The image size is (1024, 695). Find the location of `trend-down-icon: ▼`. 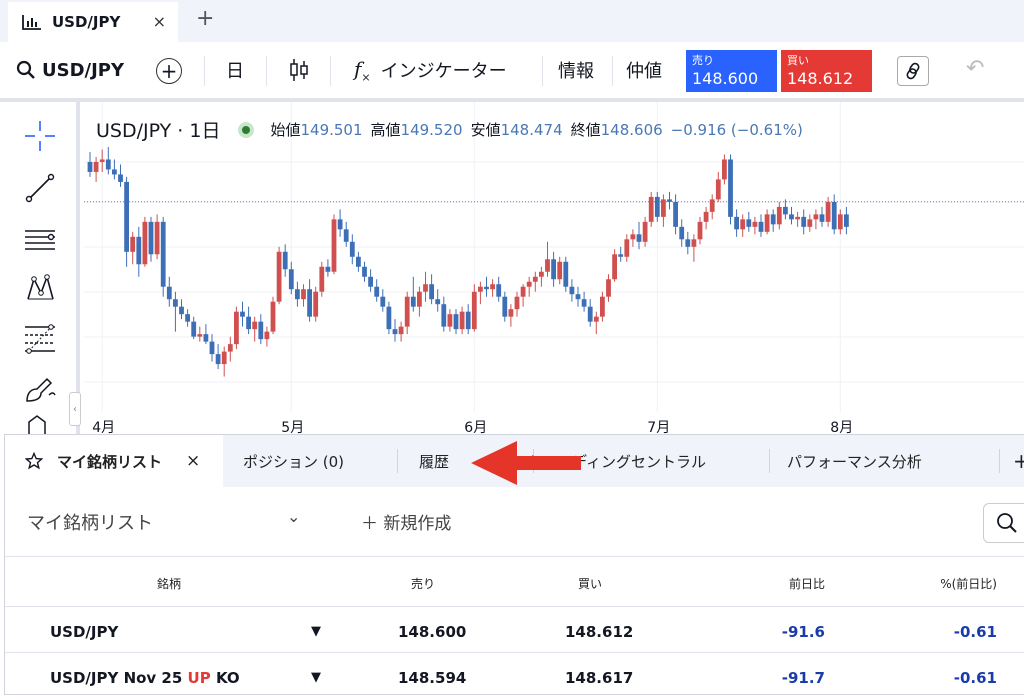

trend-down-icon: ▼ is located at coordinates (316, 631).